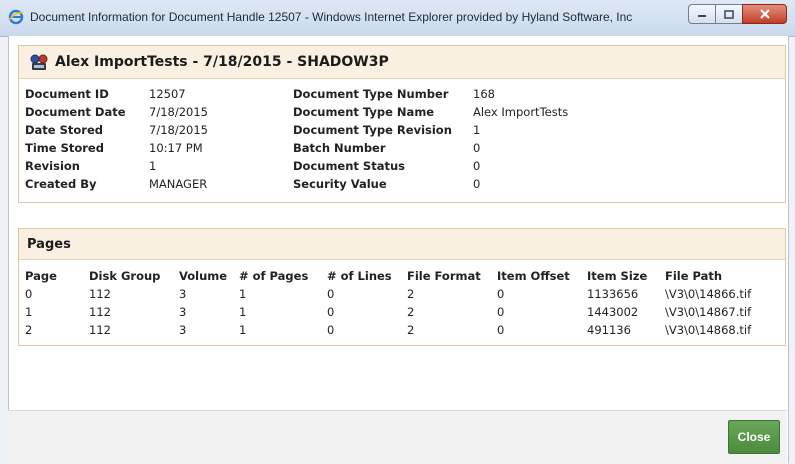 This screenshot has height=464, width=795. What do you see at coordinates (67, 94) in the screenshot?
I see `prop-label: Document ID` at bounding box center [67, 94].